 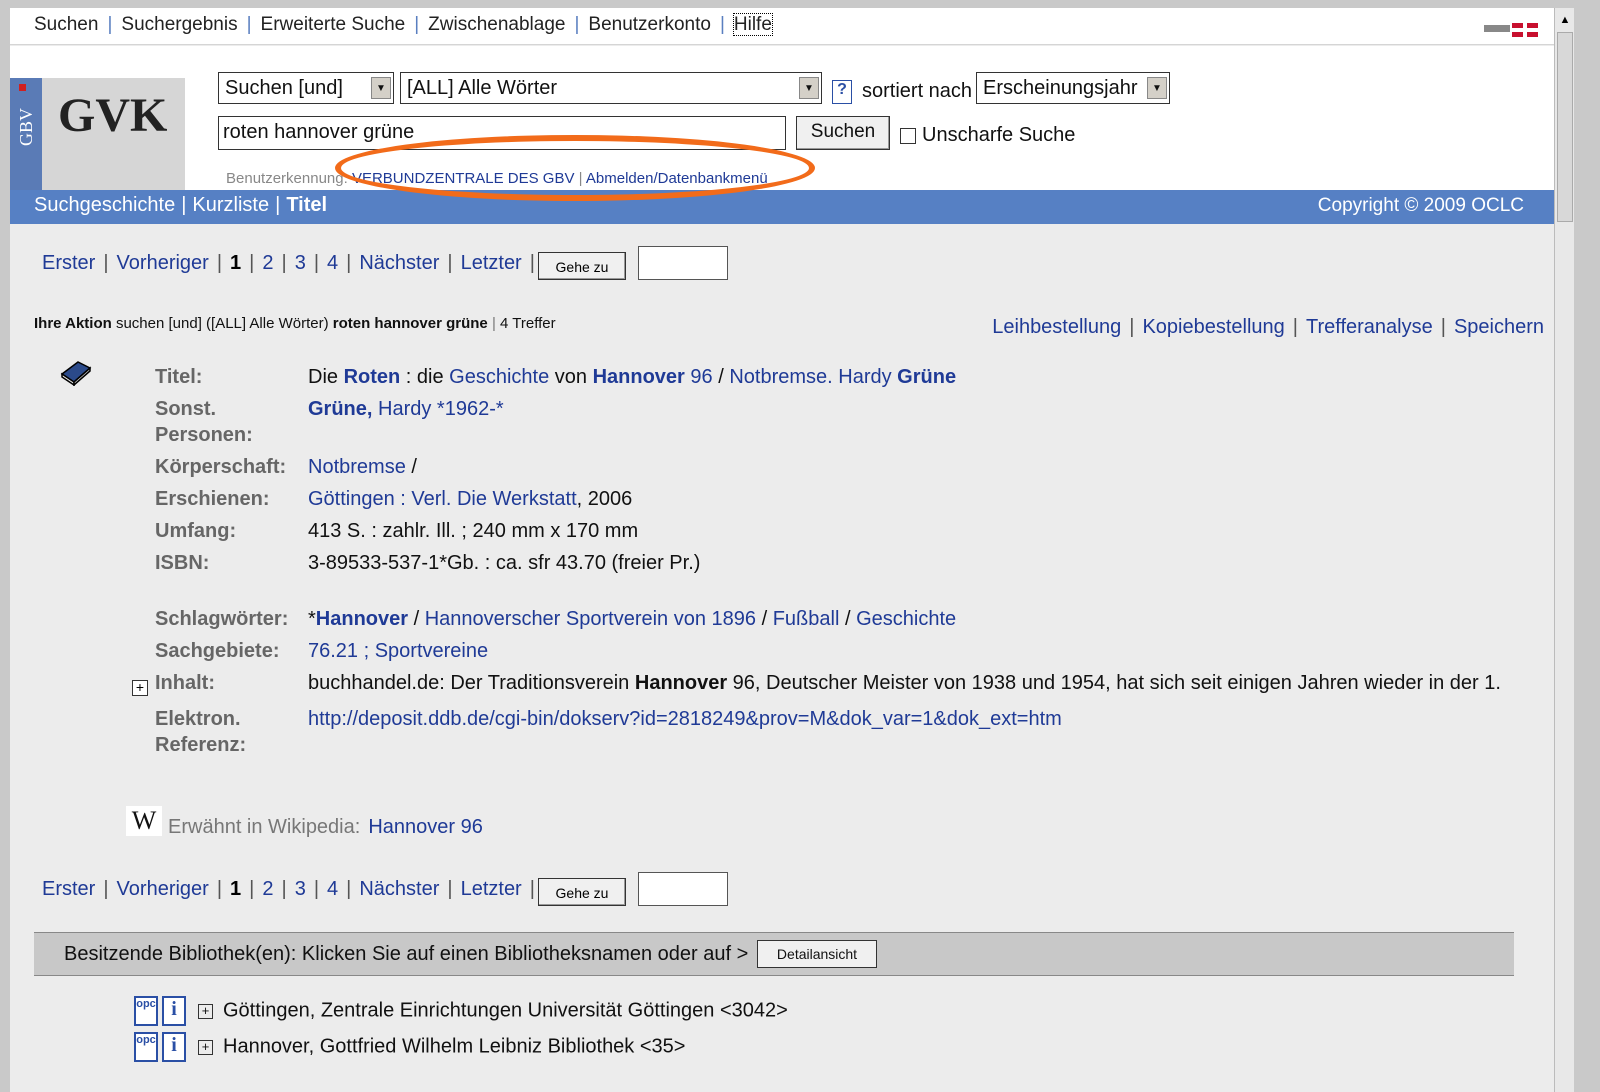 What do you see at coordinates (1511, 30) in the screenshot?
I see `language-flags` at bounding box center [1511, 30].